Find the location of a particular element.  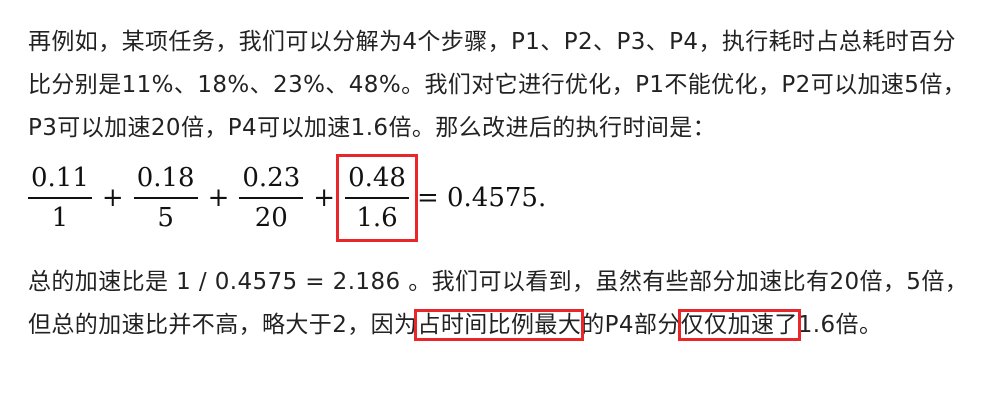

denominator: 20 is located at coordinates (271, 218).